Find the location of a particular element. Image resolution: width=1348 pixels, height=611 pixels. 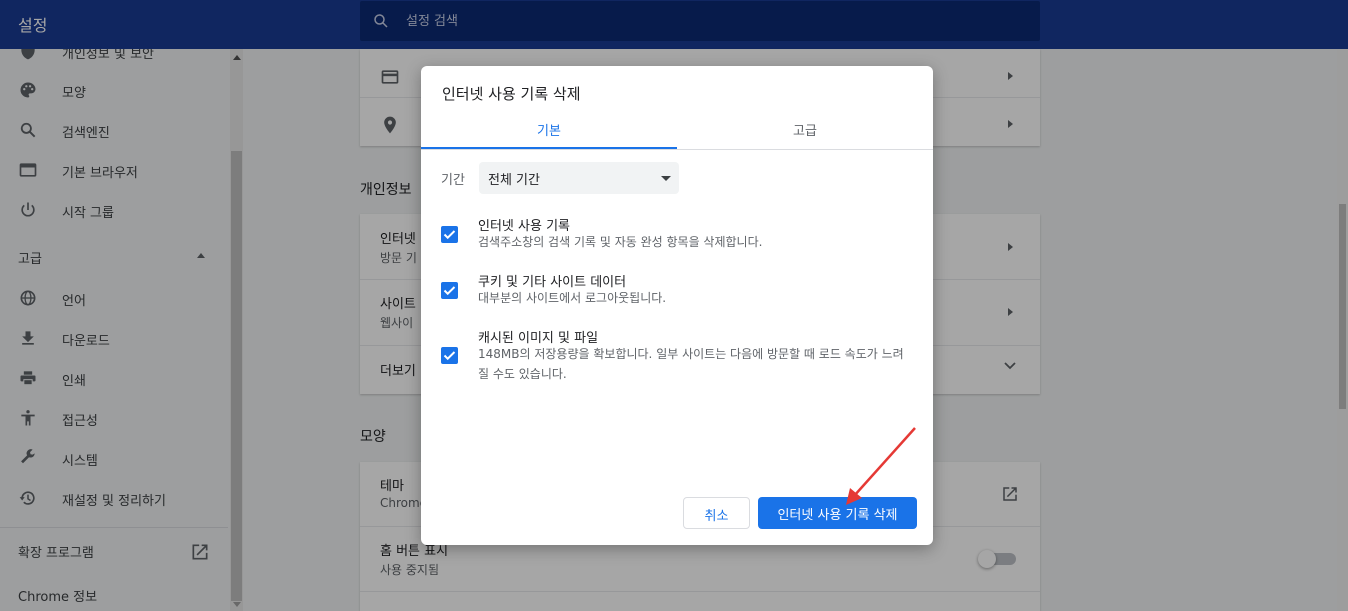

dropdown-arrow-icon is located at coordinates (666, 178).